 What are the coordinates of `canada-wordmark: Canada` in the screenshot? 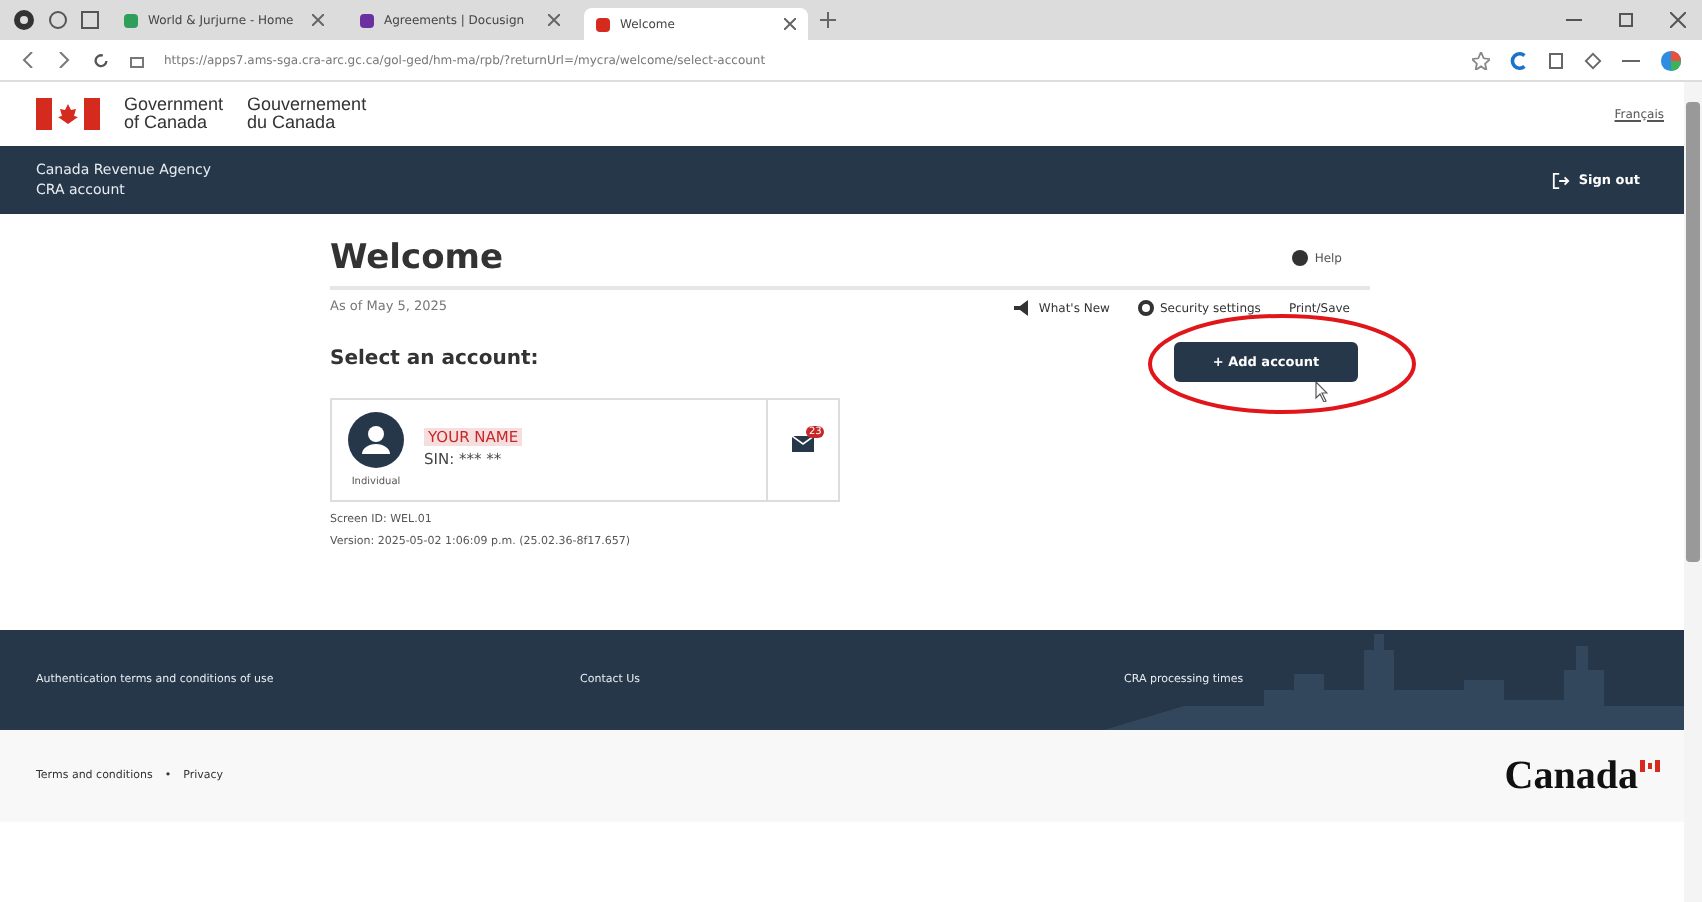 It's located at (1571, 776).